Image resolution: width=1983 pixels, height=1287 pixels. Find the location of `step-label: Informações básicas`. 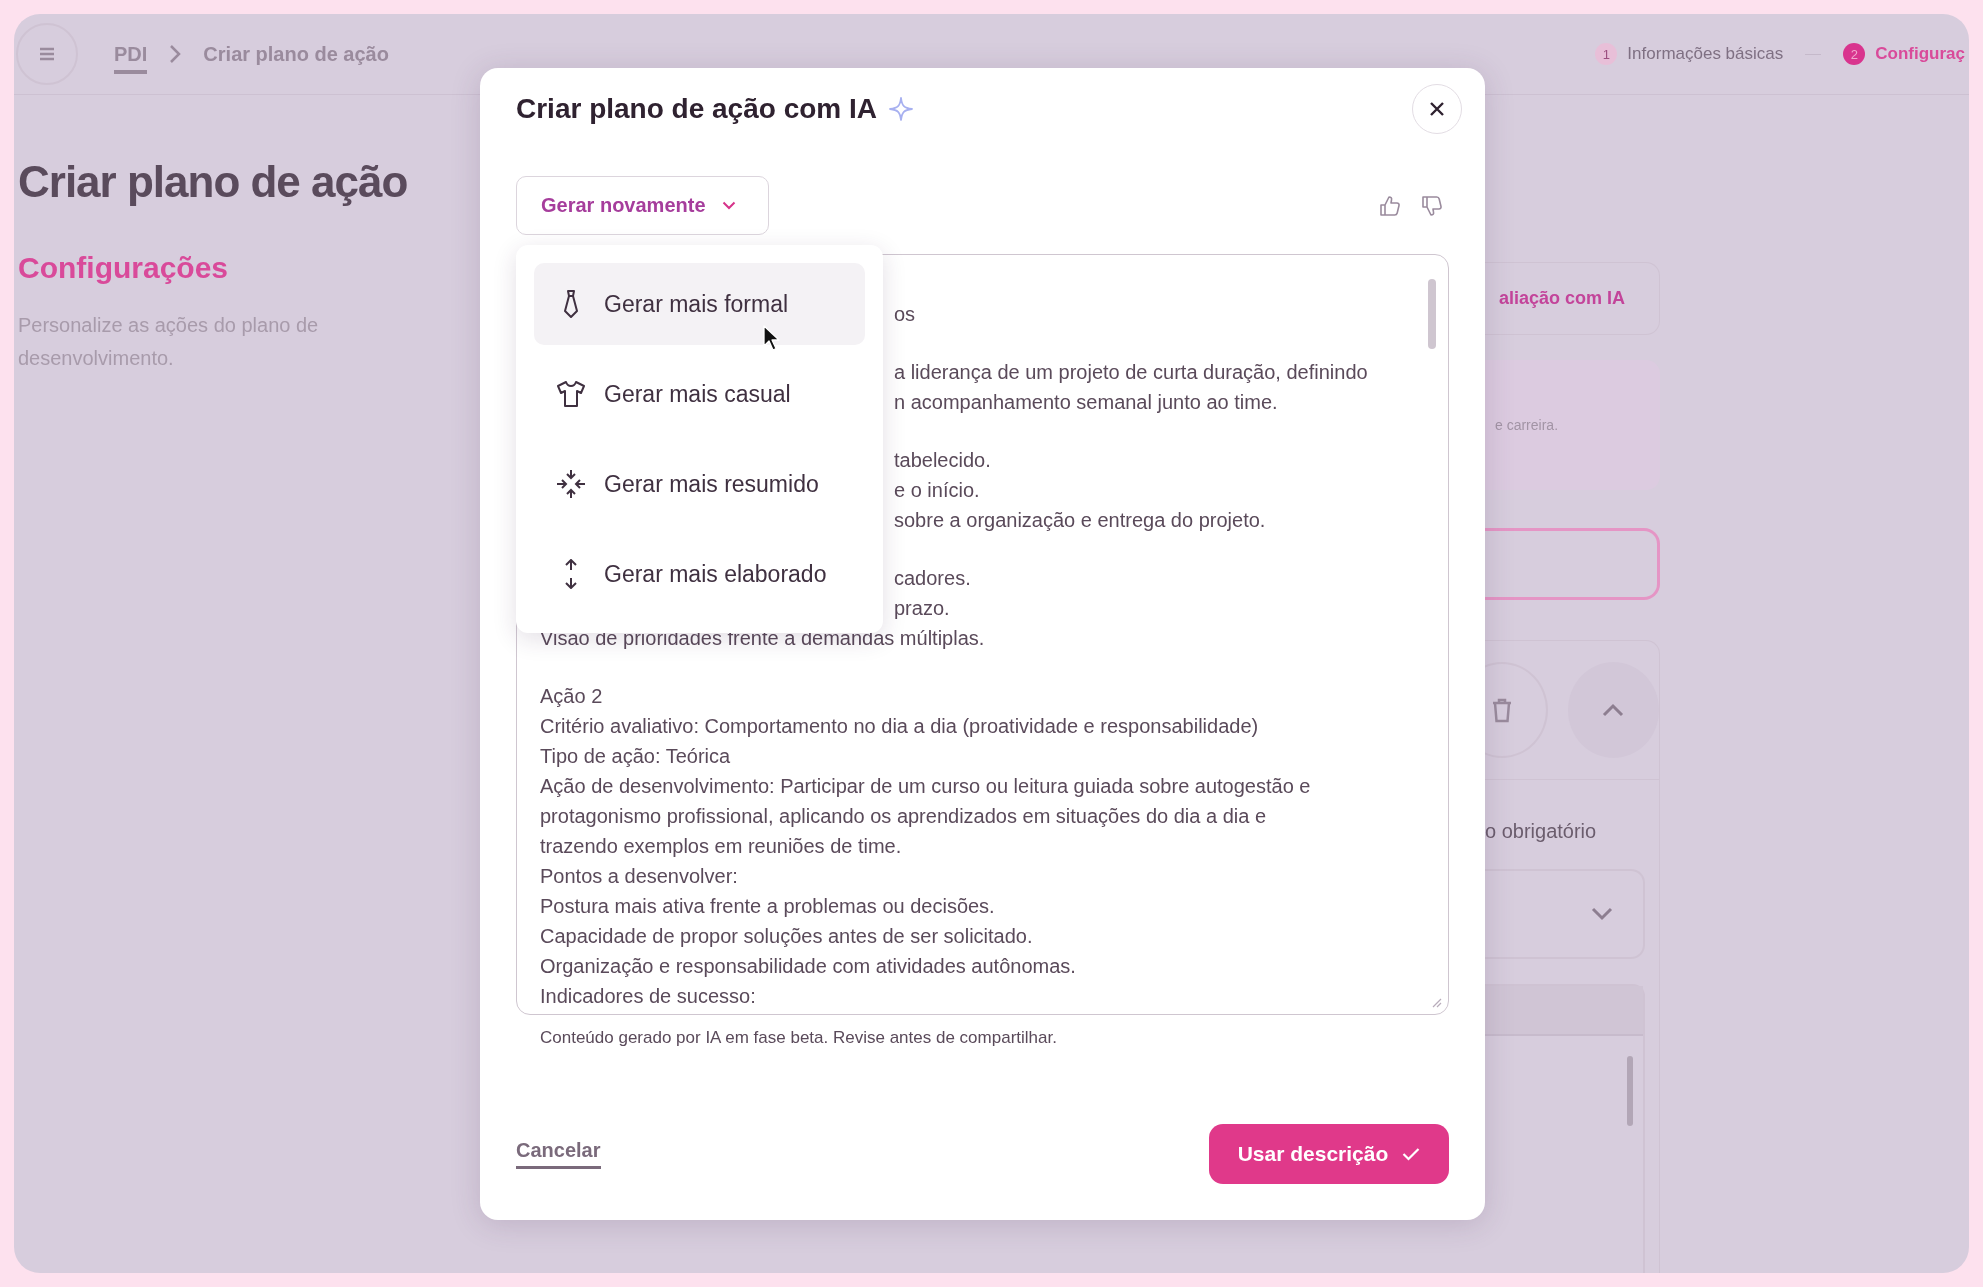

step-label: Informações básicas is located at coordinates (1705, 54).